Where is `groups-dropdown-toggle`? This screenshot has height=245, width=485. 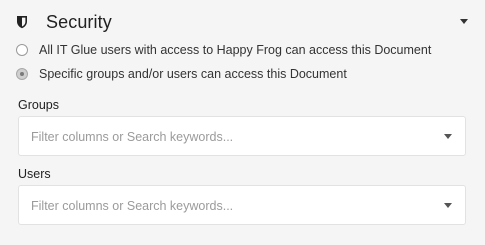
groups-dropdown-toggle is located at coordinates (448, 137).